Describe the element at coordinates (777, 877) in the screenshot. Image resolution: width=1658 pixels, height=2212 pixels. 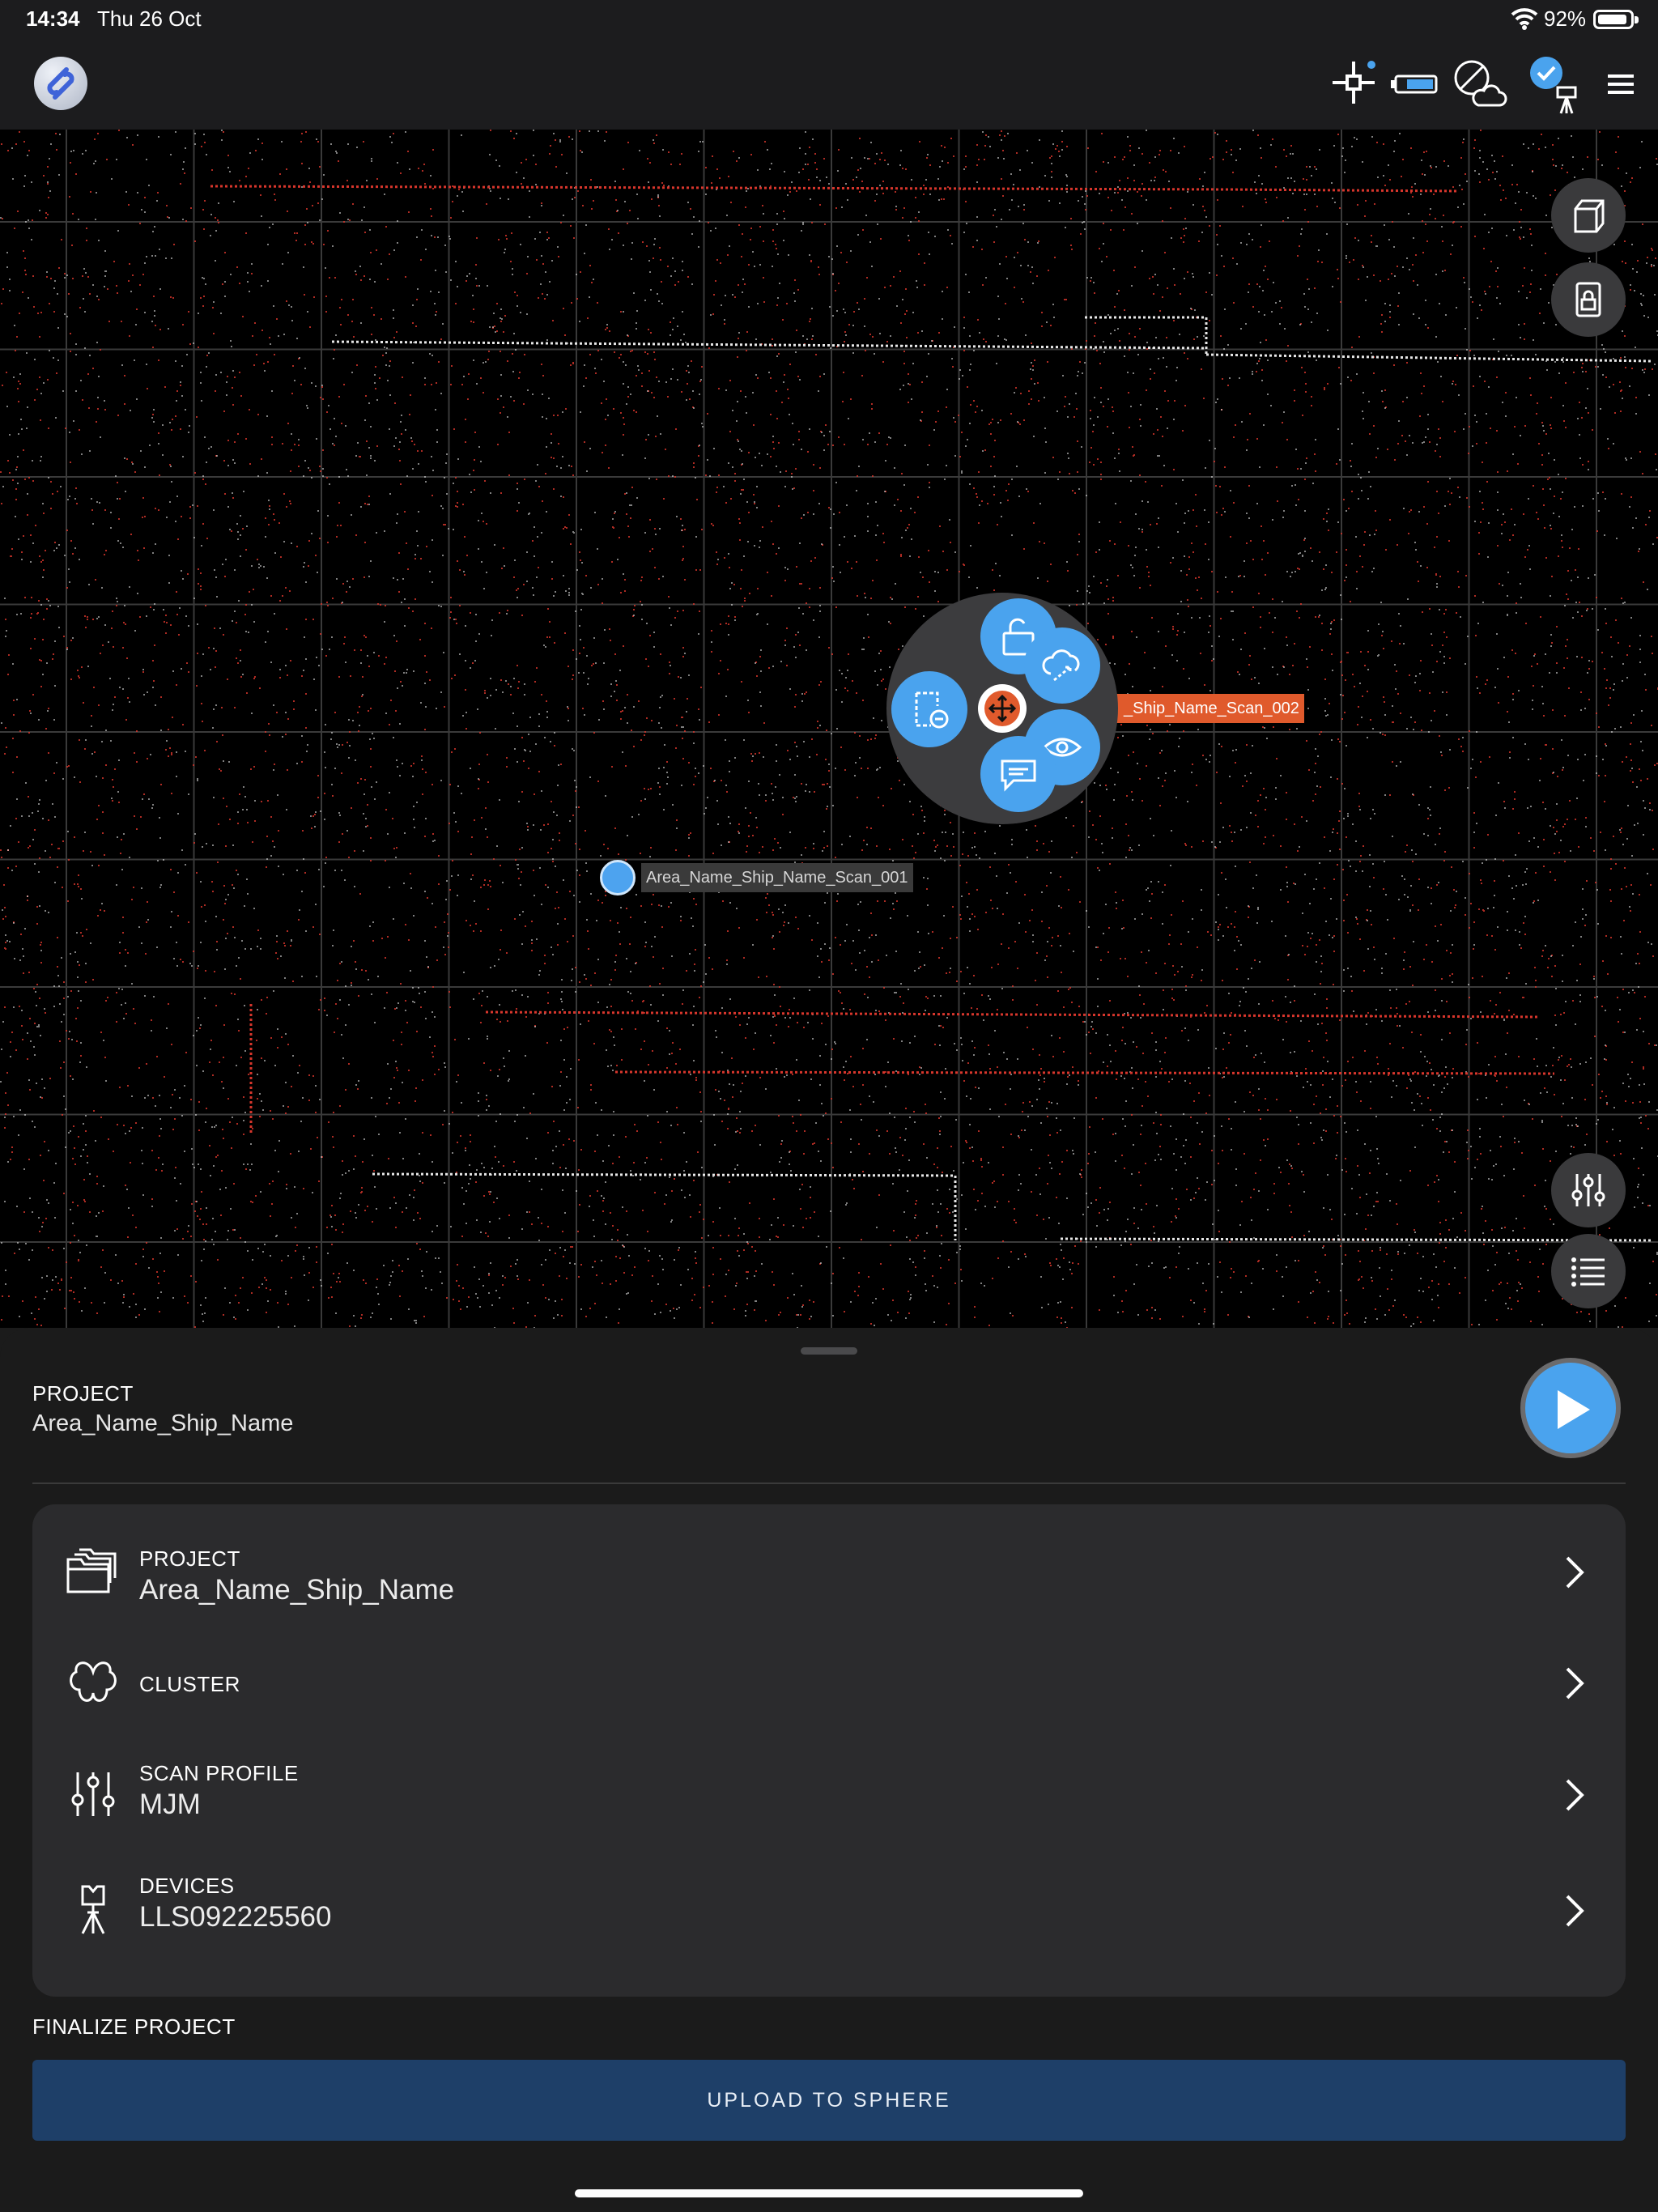
I see `scan-label-001: Area_Name_Ship_Name_Scan_001` at that location.